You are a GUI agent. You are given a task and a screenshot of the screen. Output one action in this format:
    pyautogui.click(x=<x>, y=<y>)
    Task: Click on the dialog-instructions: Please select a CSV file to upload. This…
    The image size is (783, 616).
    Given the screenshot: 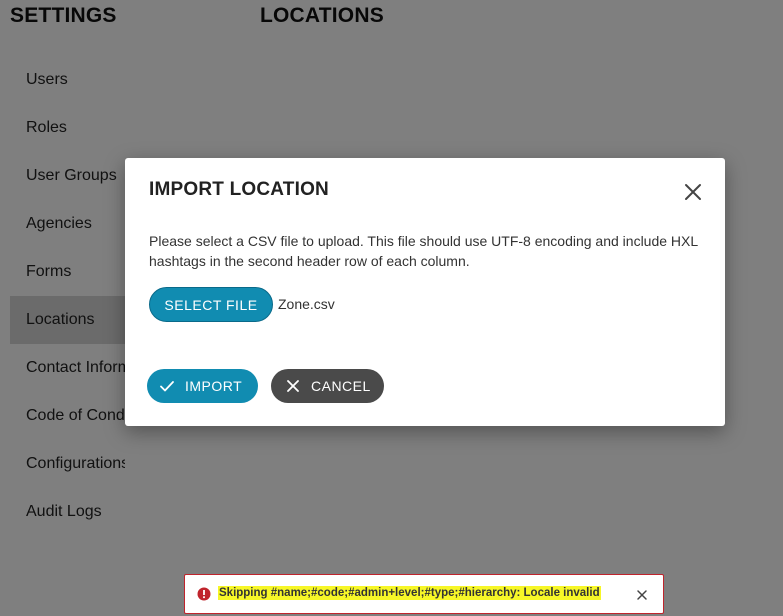 What is the action you would take?
    pyautogui.click(x=423, y=251)
    